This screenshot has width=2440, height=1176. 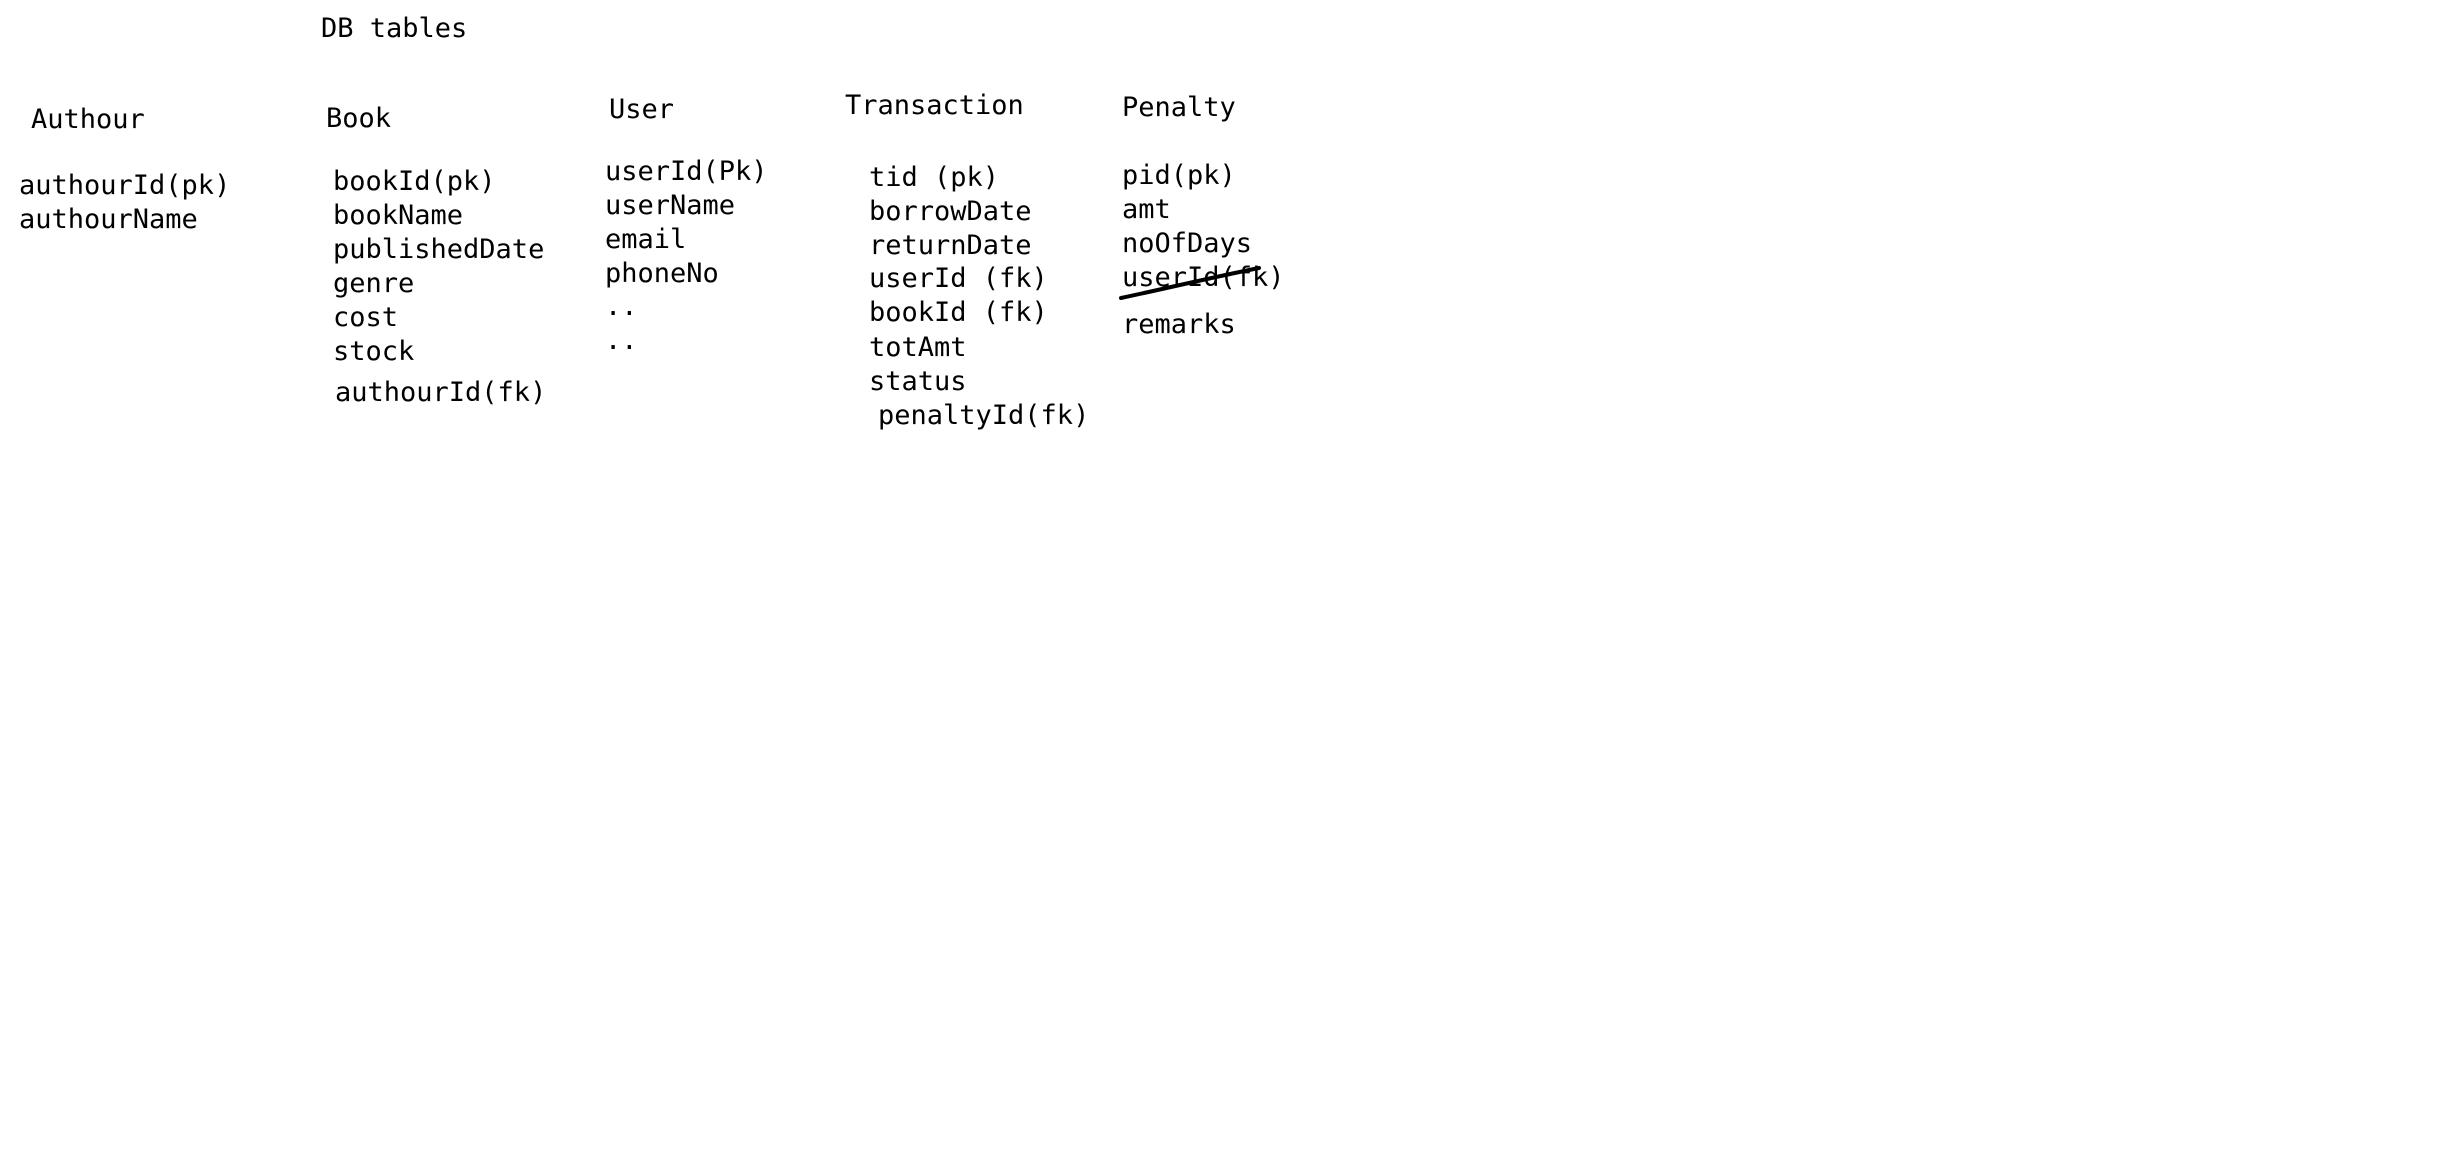 I want to click on table-name-book: Book, so click(x=359, y=118).